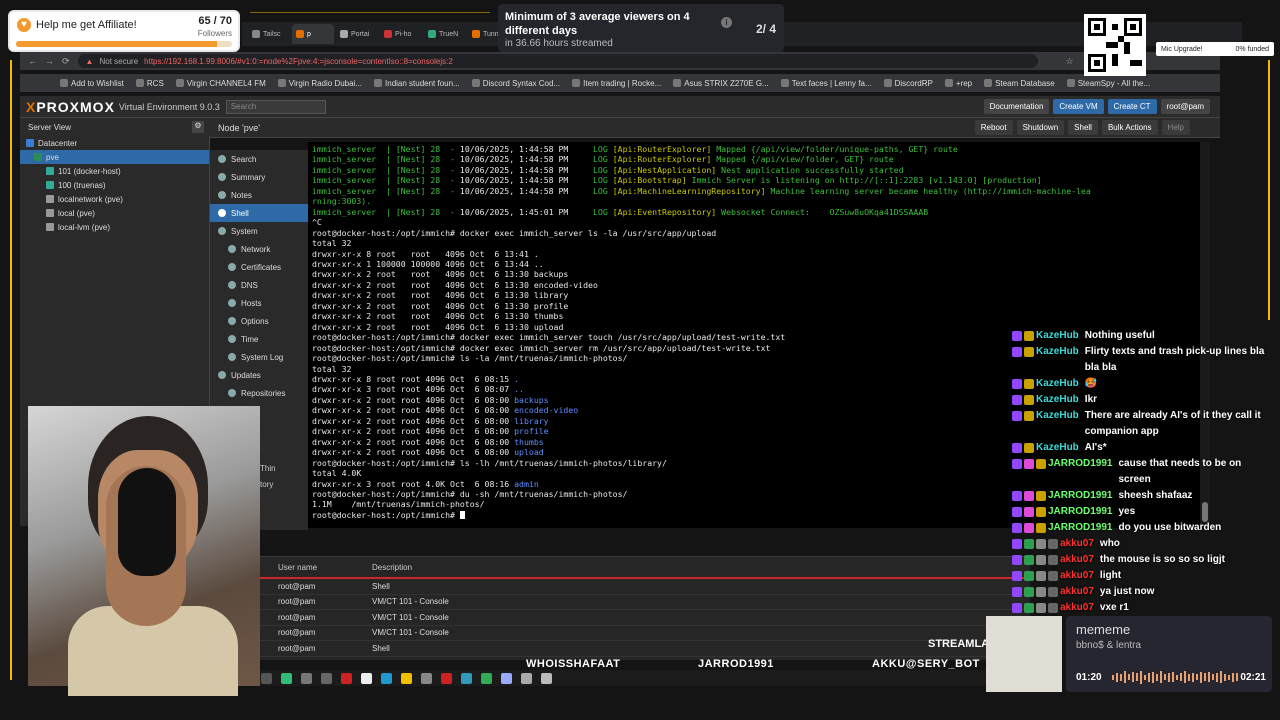  What do you see at coordinates (114, 143) in the screenshot?
I see `tree-item: Datacenter` at bounding box center [114, 143].